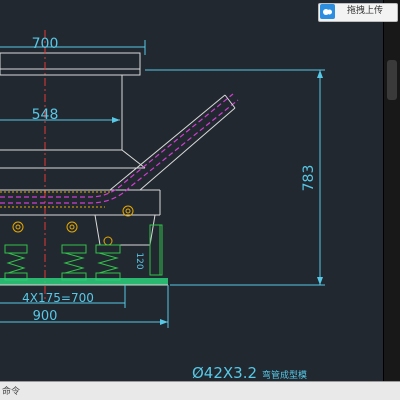 The width and height of the screenshot is (400, 400). What do you see at coordinates (309, 178) in the screenshot?
I see `dimension-height-label: 783` at bounding box center [309, 178].